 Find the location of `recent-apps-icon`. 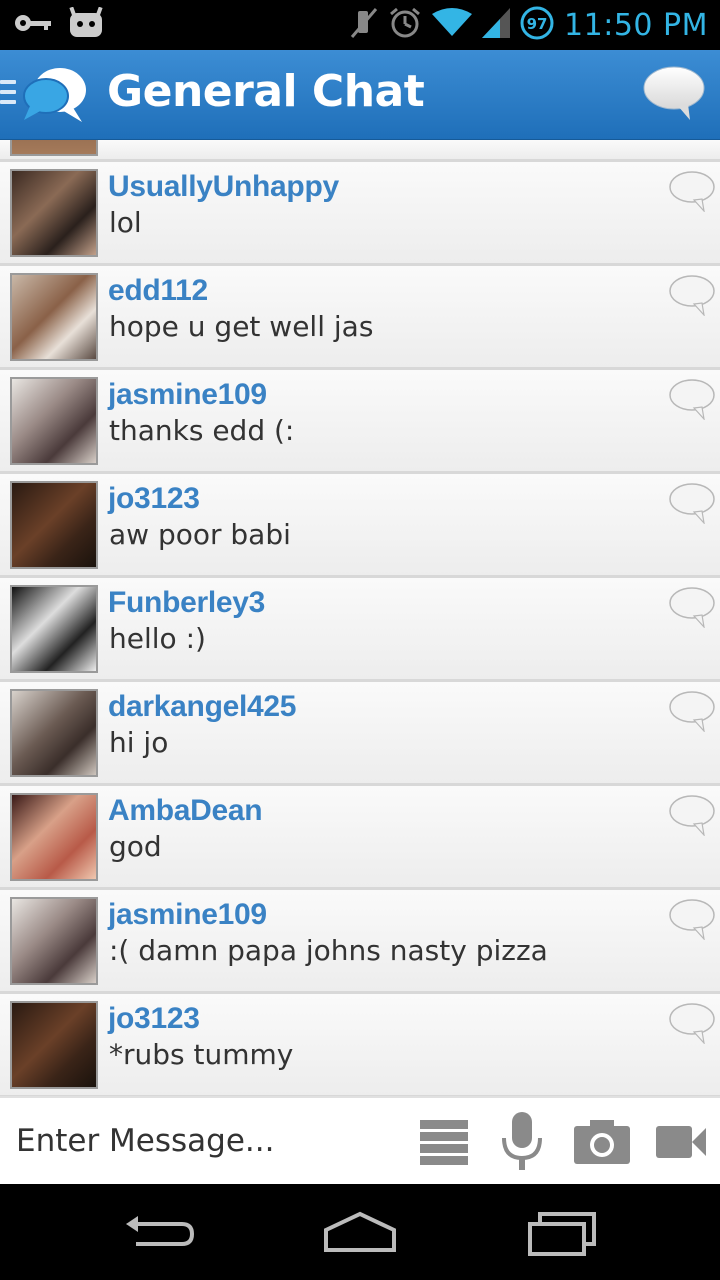

recent-apps-icon is located at coordinates (562, 1236).